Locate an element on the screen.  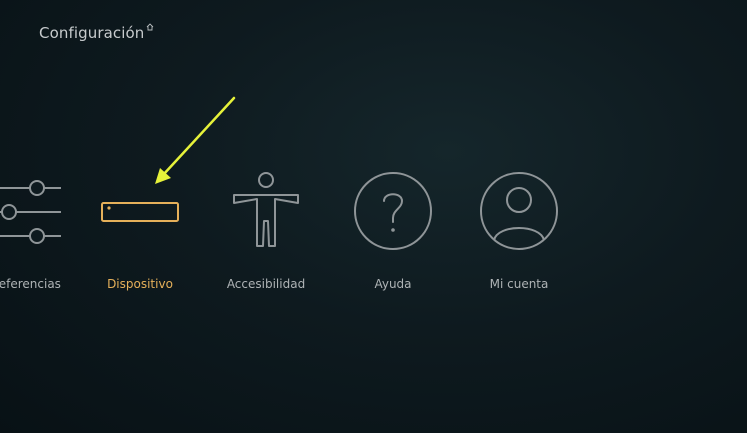
user-account-icon is located at coordinates (519, 211).